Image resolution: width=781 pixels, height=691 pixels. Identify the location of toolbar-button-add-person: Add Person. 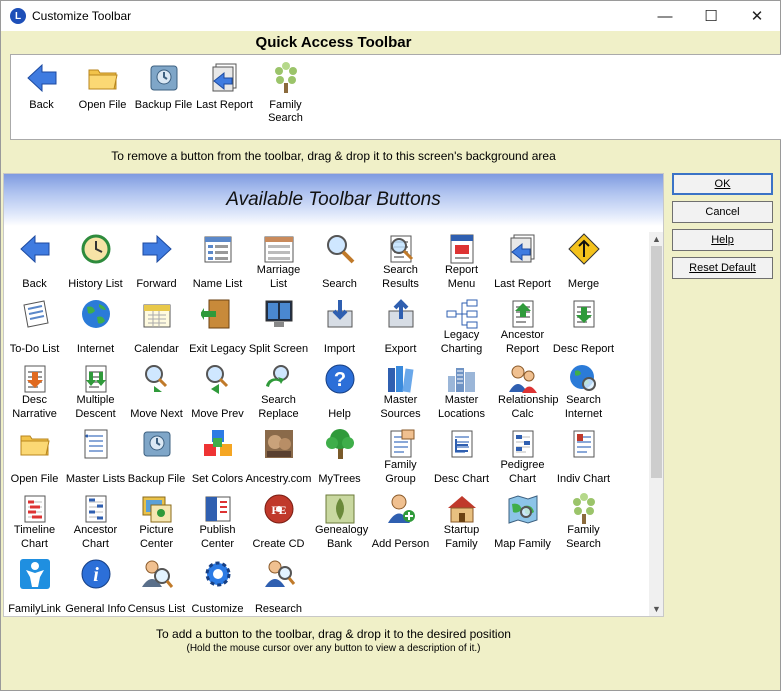
(400, 522).